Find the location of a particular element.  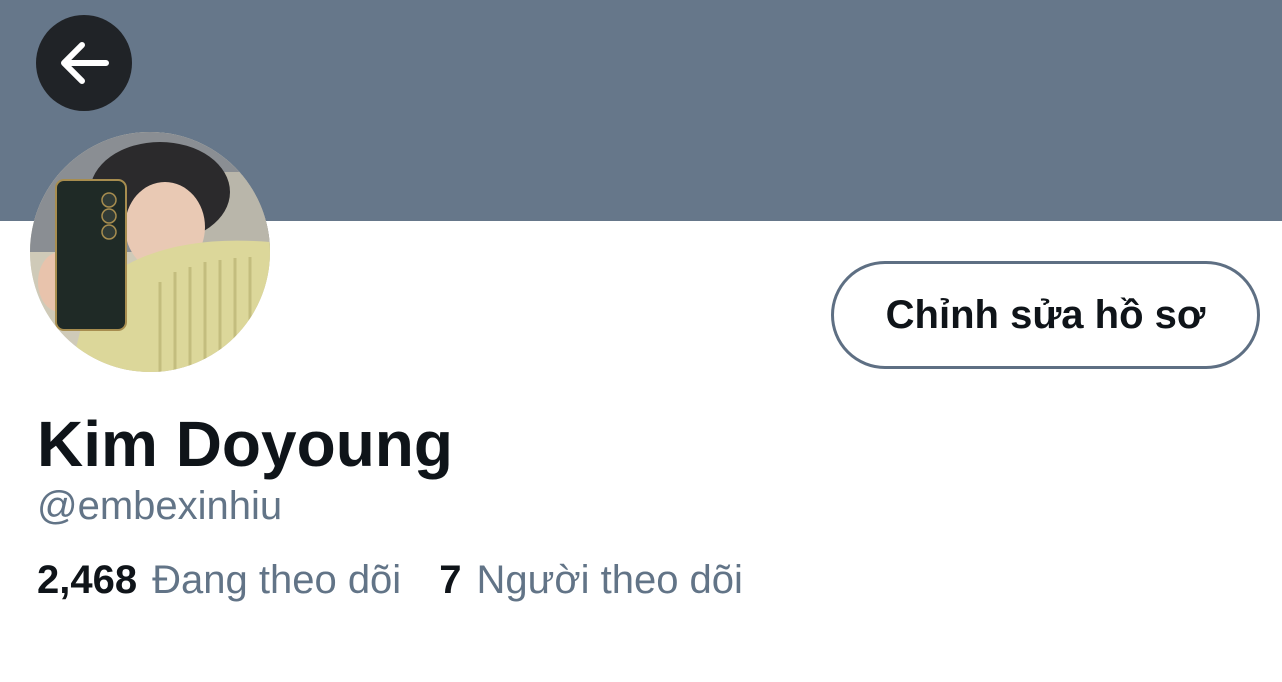

avatar-photo is located at coordinates (150, 252).